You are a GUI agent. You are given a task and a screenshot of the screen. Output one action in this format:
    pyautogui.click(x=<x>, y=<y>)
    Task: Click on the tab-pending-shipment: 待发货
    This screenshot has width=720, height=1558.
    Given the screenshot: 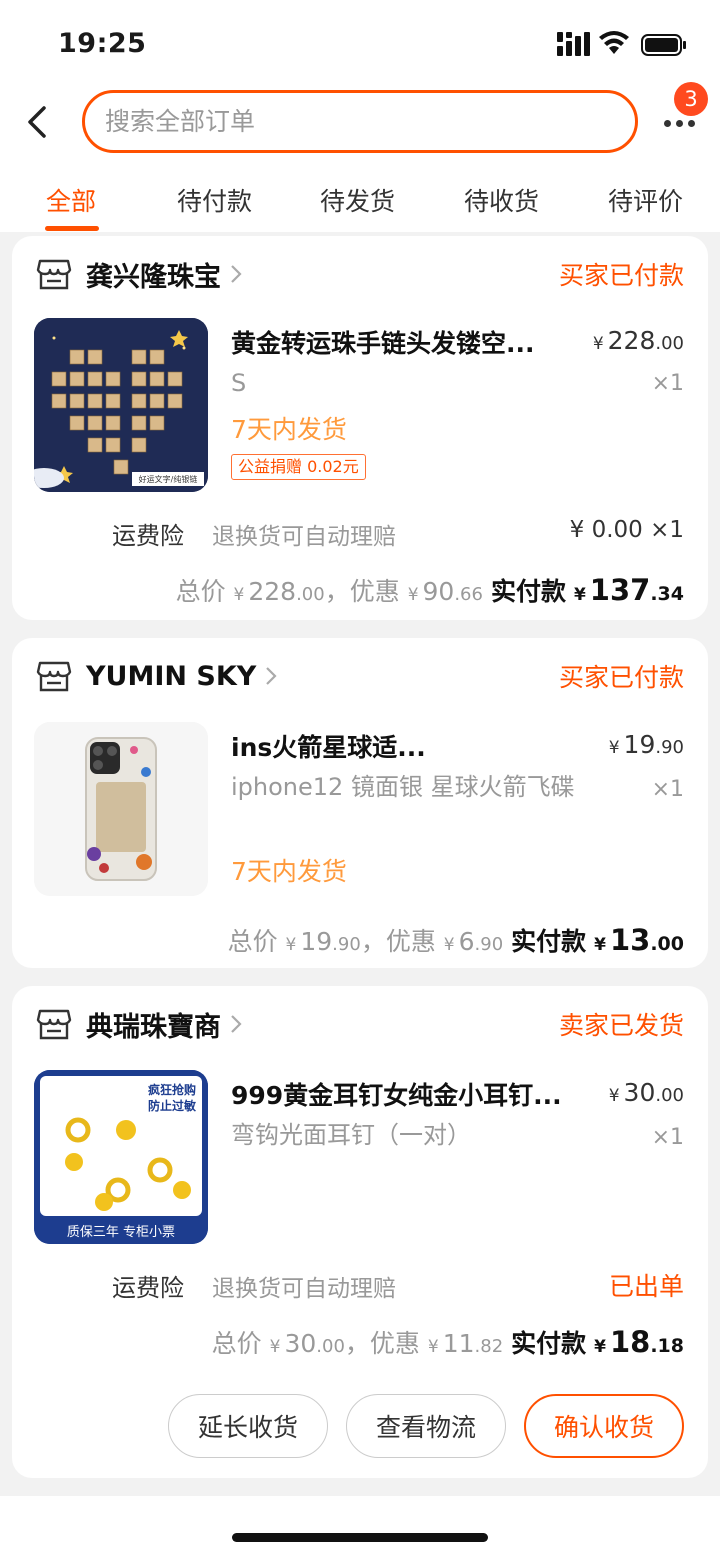 What is the action you would take?
    pyautogui.click(x=357, y=200)
    